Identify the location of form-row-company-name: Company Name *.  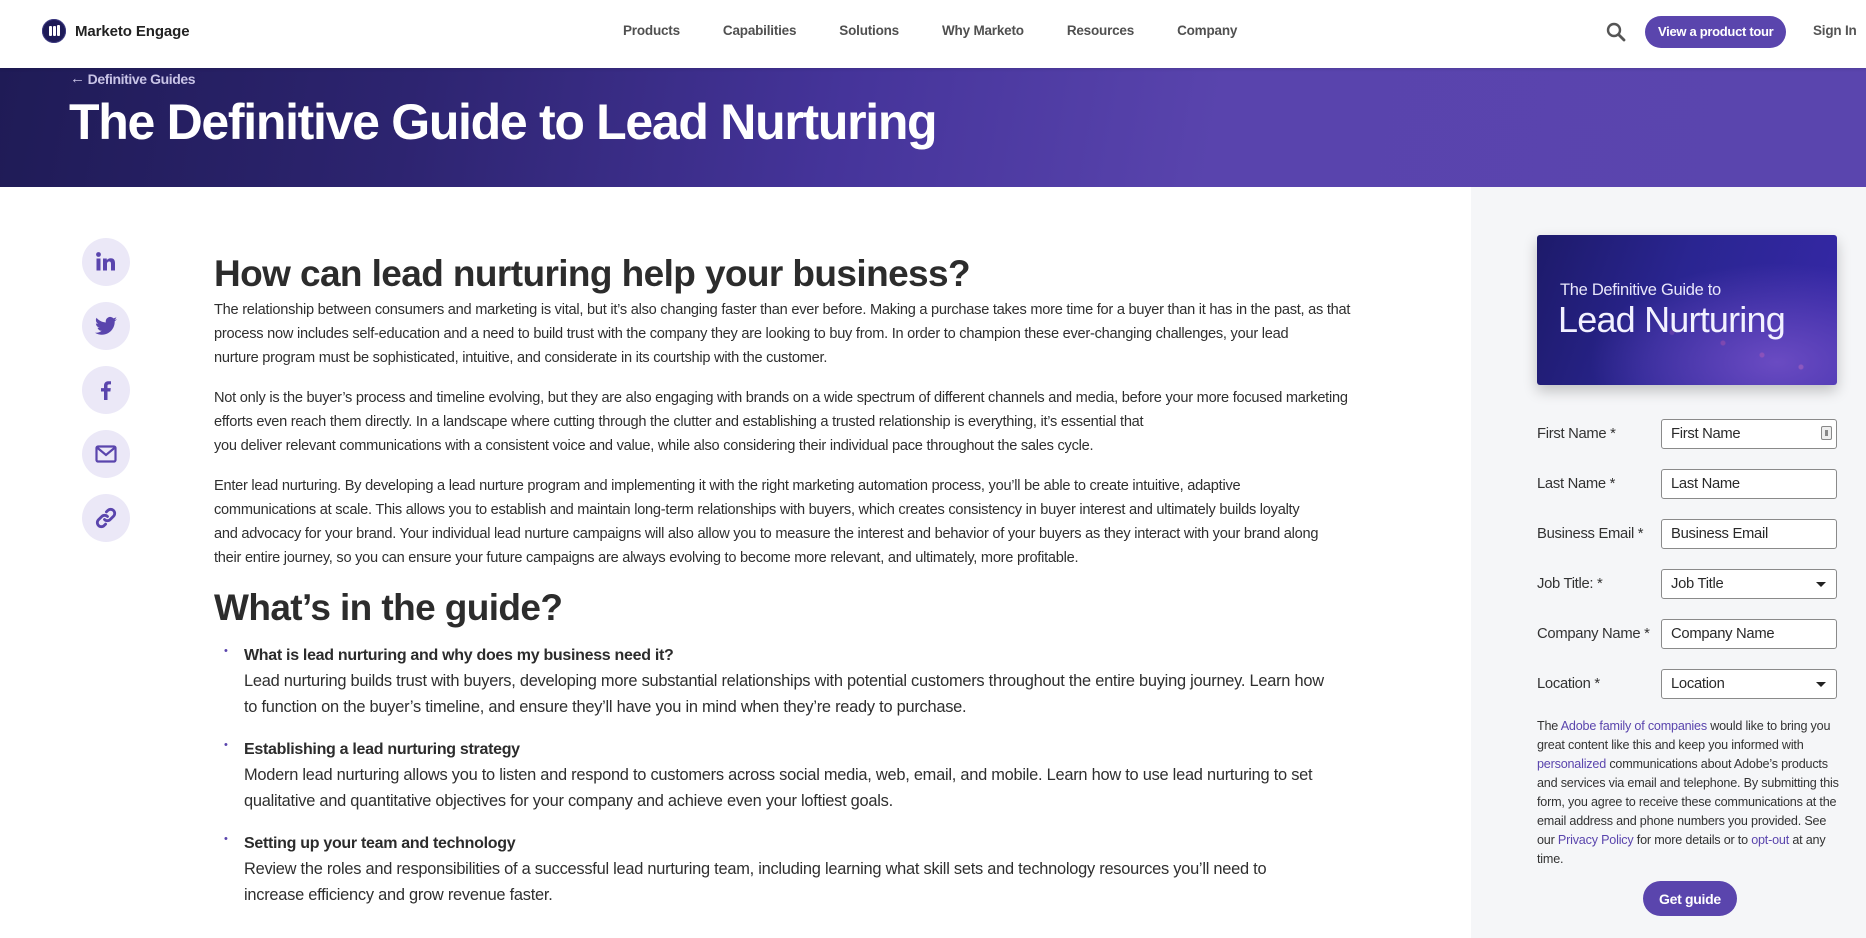
(1692, 634).